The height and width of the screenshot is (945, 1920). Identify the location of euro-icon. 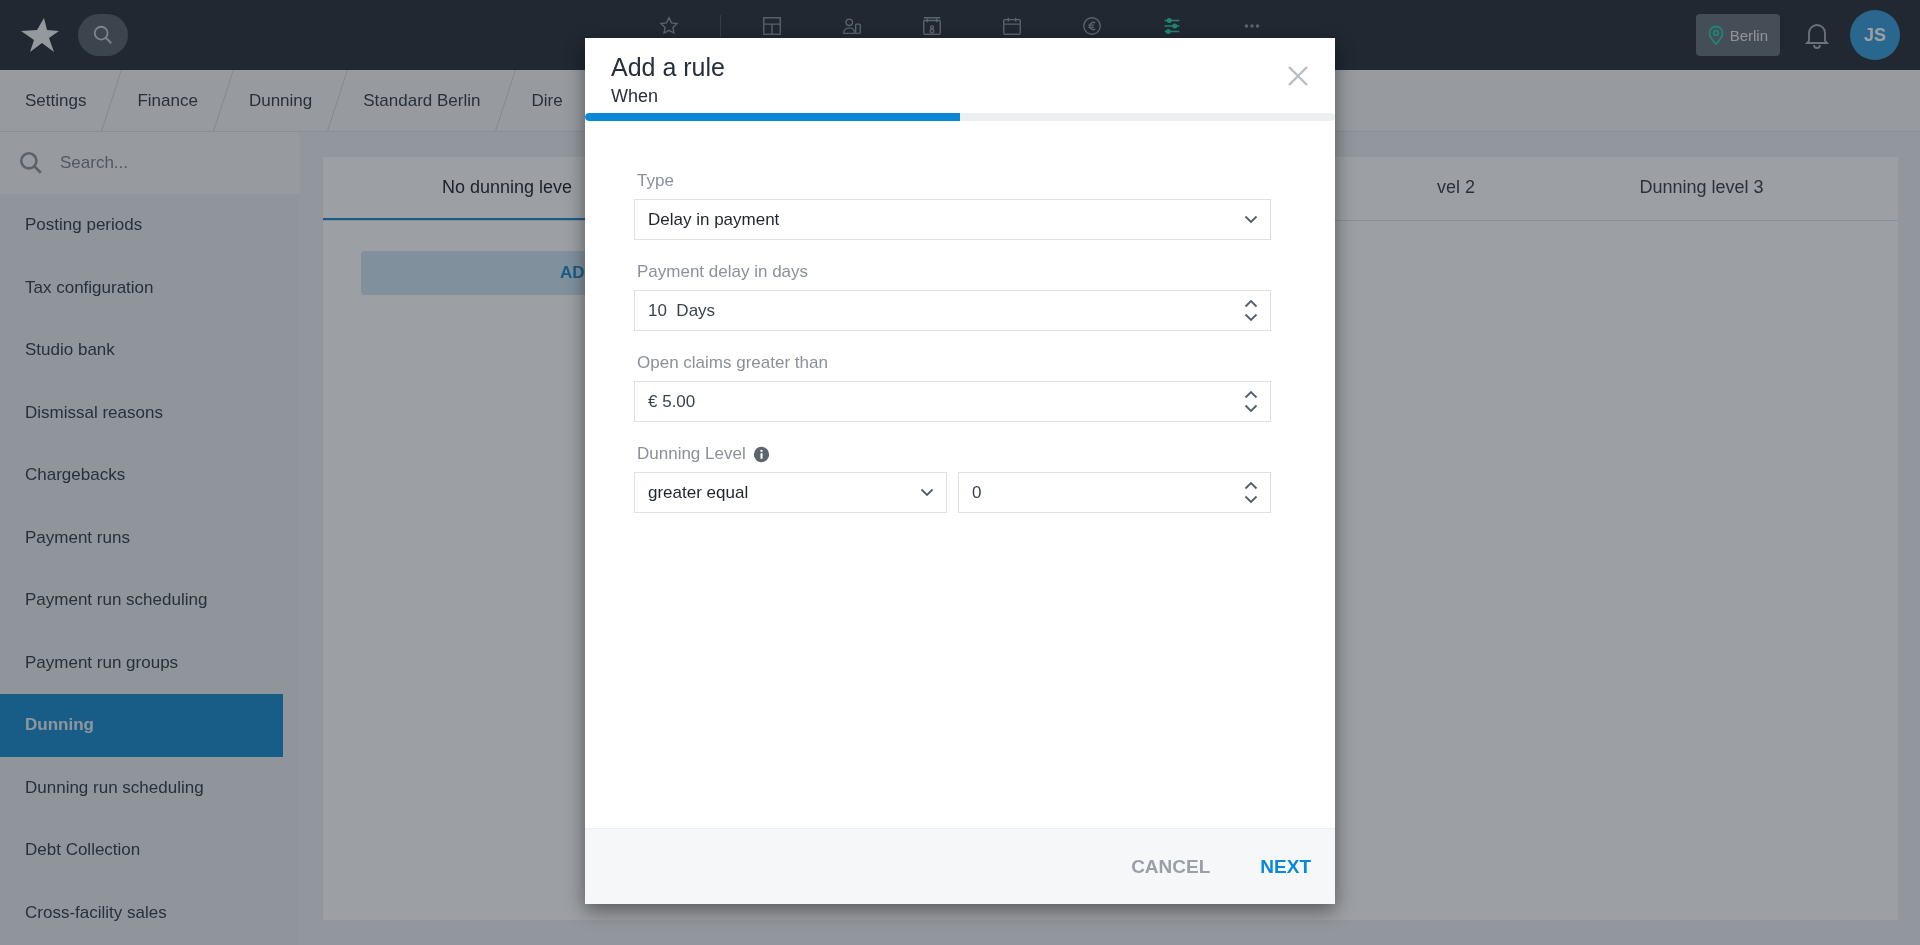
(1091, 26).